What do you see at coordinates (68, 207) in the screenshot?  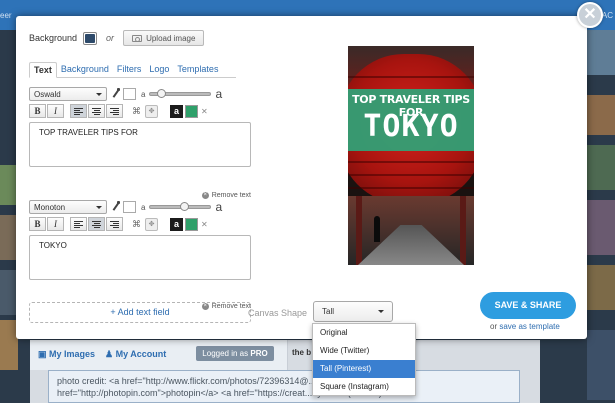 I see `font-select: Monoton` at bounding box center [68, 207].